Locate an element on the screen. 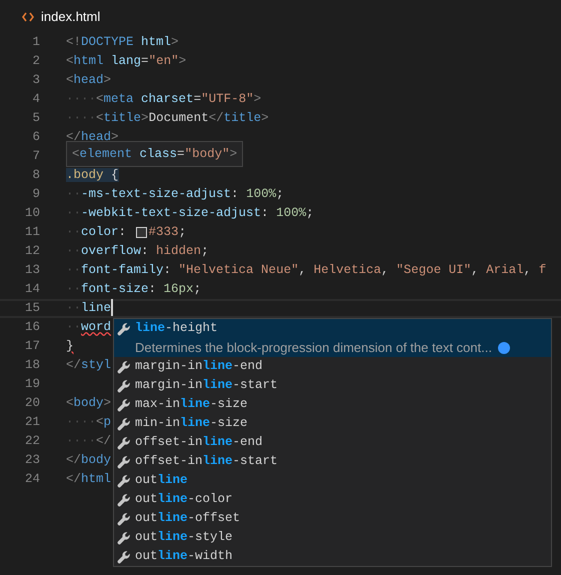 This screenshot has width=561, height=575. code-line: <body> is located at coordinates (89, 403).